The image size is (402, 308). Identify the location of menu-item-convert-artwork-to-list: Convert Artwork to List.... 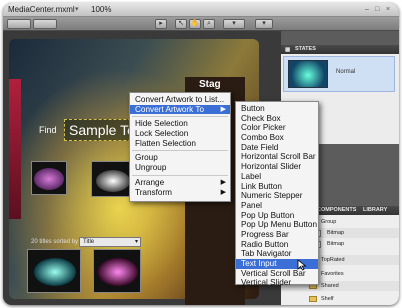
(180, 100).